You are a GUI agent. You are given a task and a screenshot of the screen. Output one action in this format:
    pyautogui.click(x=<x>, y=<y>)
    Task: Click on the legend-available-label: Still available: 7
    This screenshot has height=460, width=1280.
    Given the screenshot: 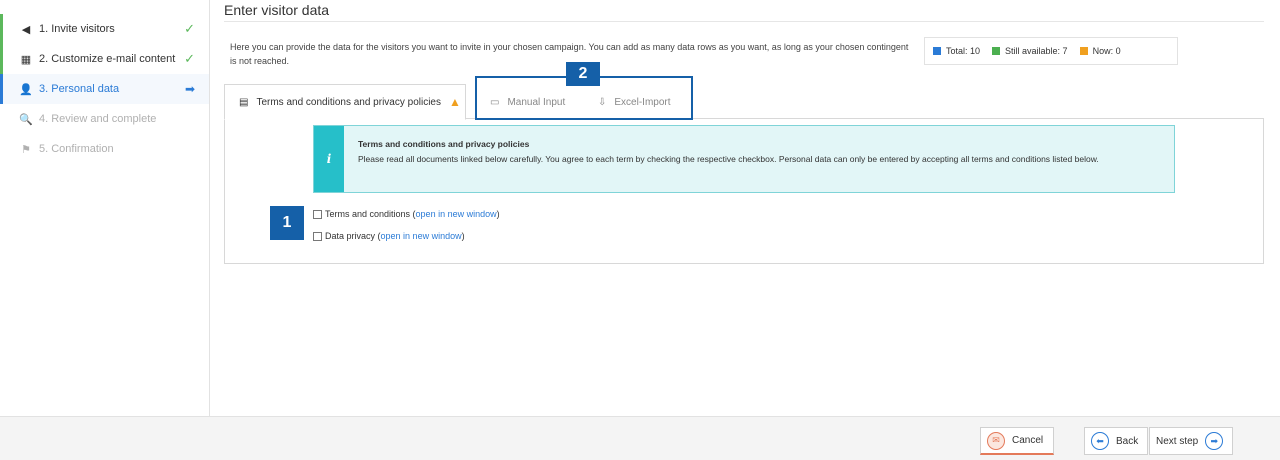 What is the action you would take?
    pyautogui.click(x=1036, y=51)
    